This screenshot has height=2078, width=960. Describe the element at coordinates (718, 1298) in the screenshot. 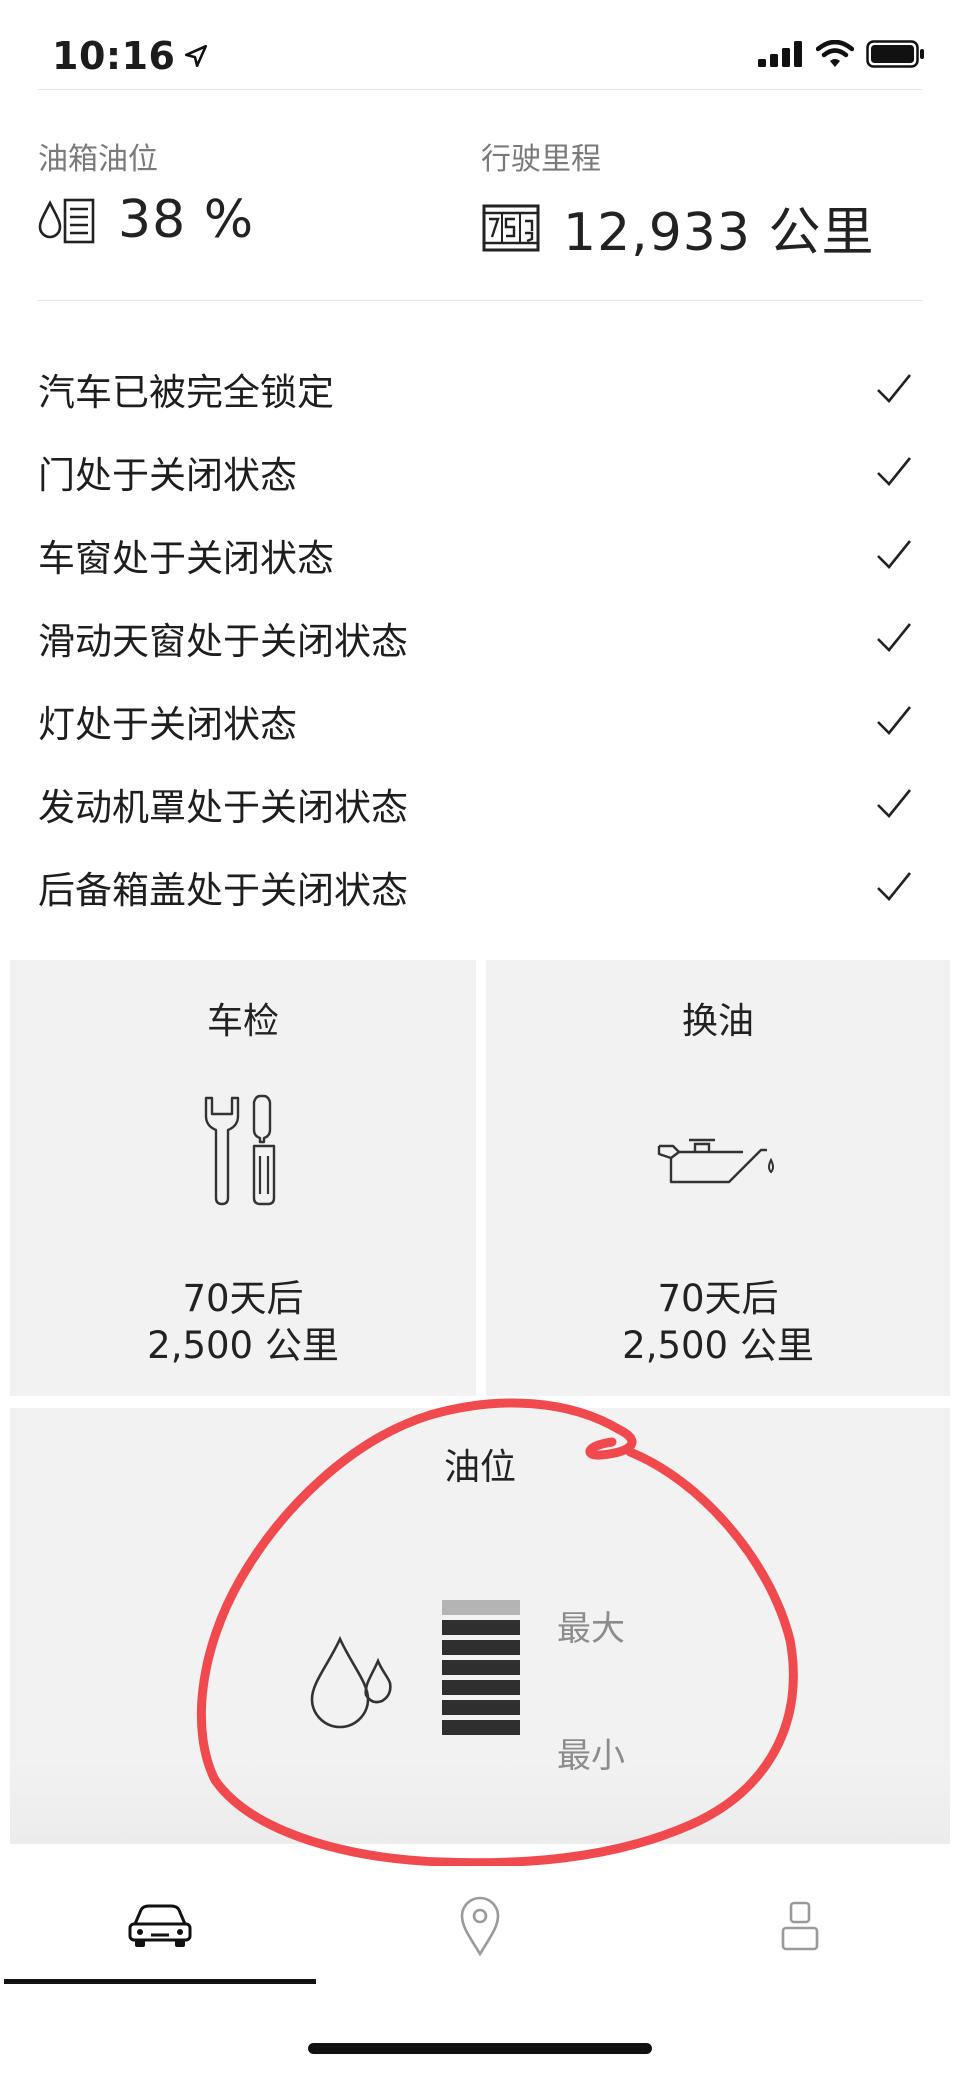

I see `oil-change-days: 70天后` at that location.